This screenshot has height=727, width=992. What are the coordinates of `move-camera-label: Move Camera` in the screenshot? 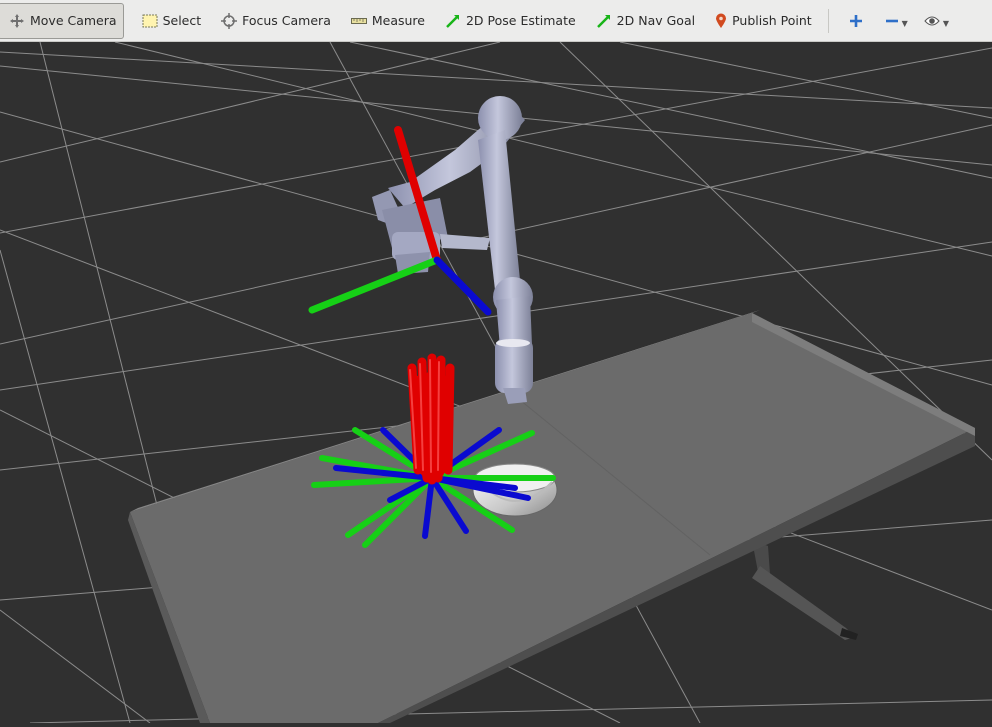 It's located at (73, 20).